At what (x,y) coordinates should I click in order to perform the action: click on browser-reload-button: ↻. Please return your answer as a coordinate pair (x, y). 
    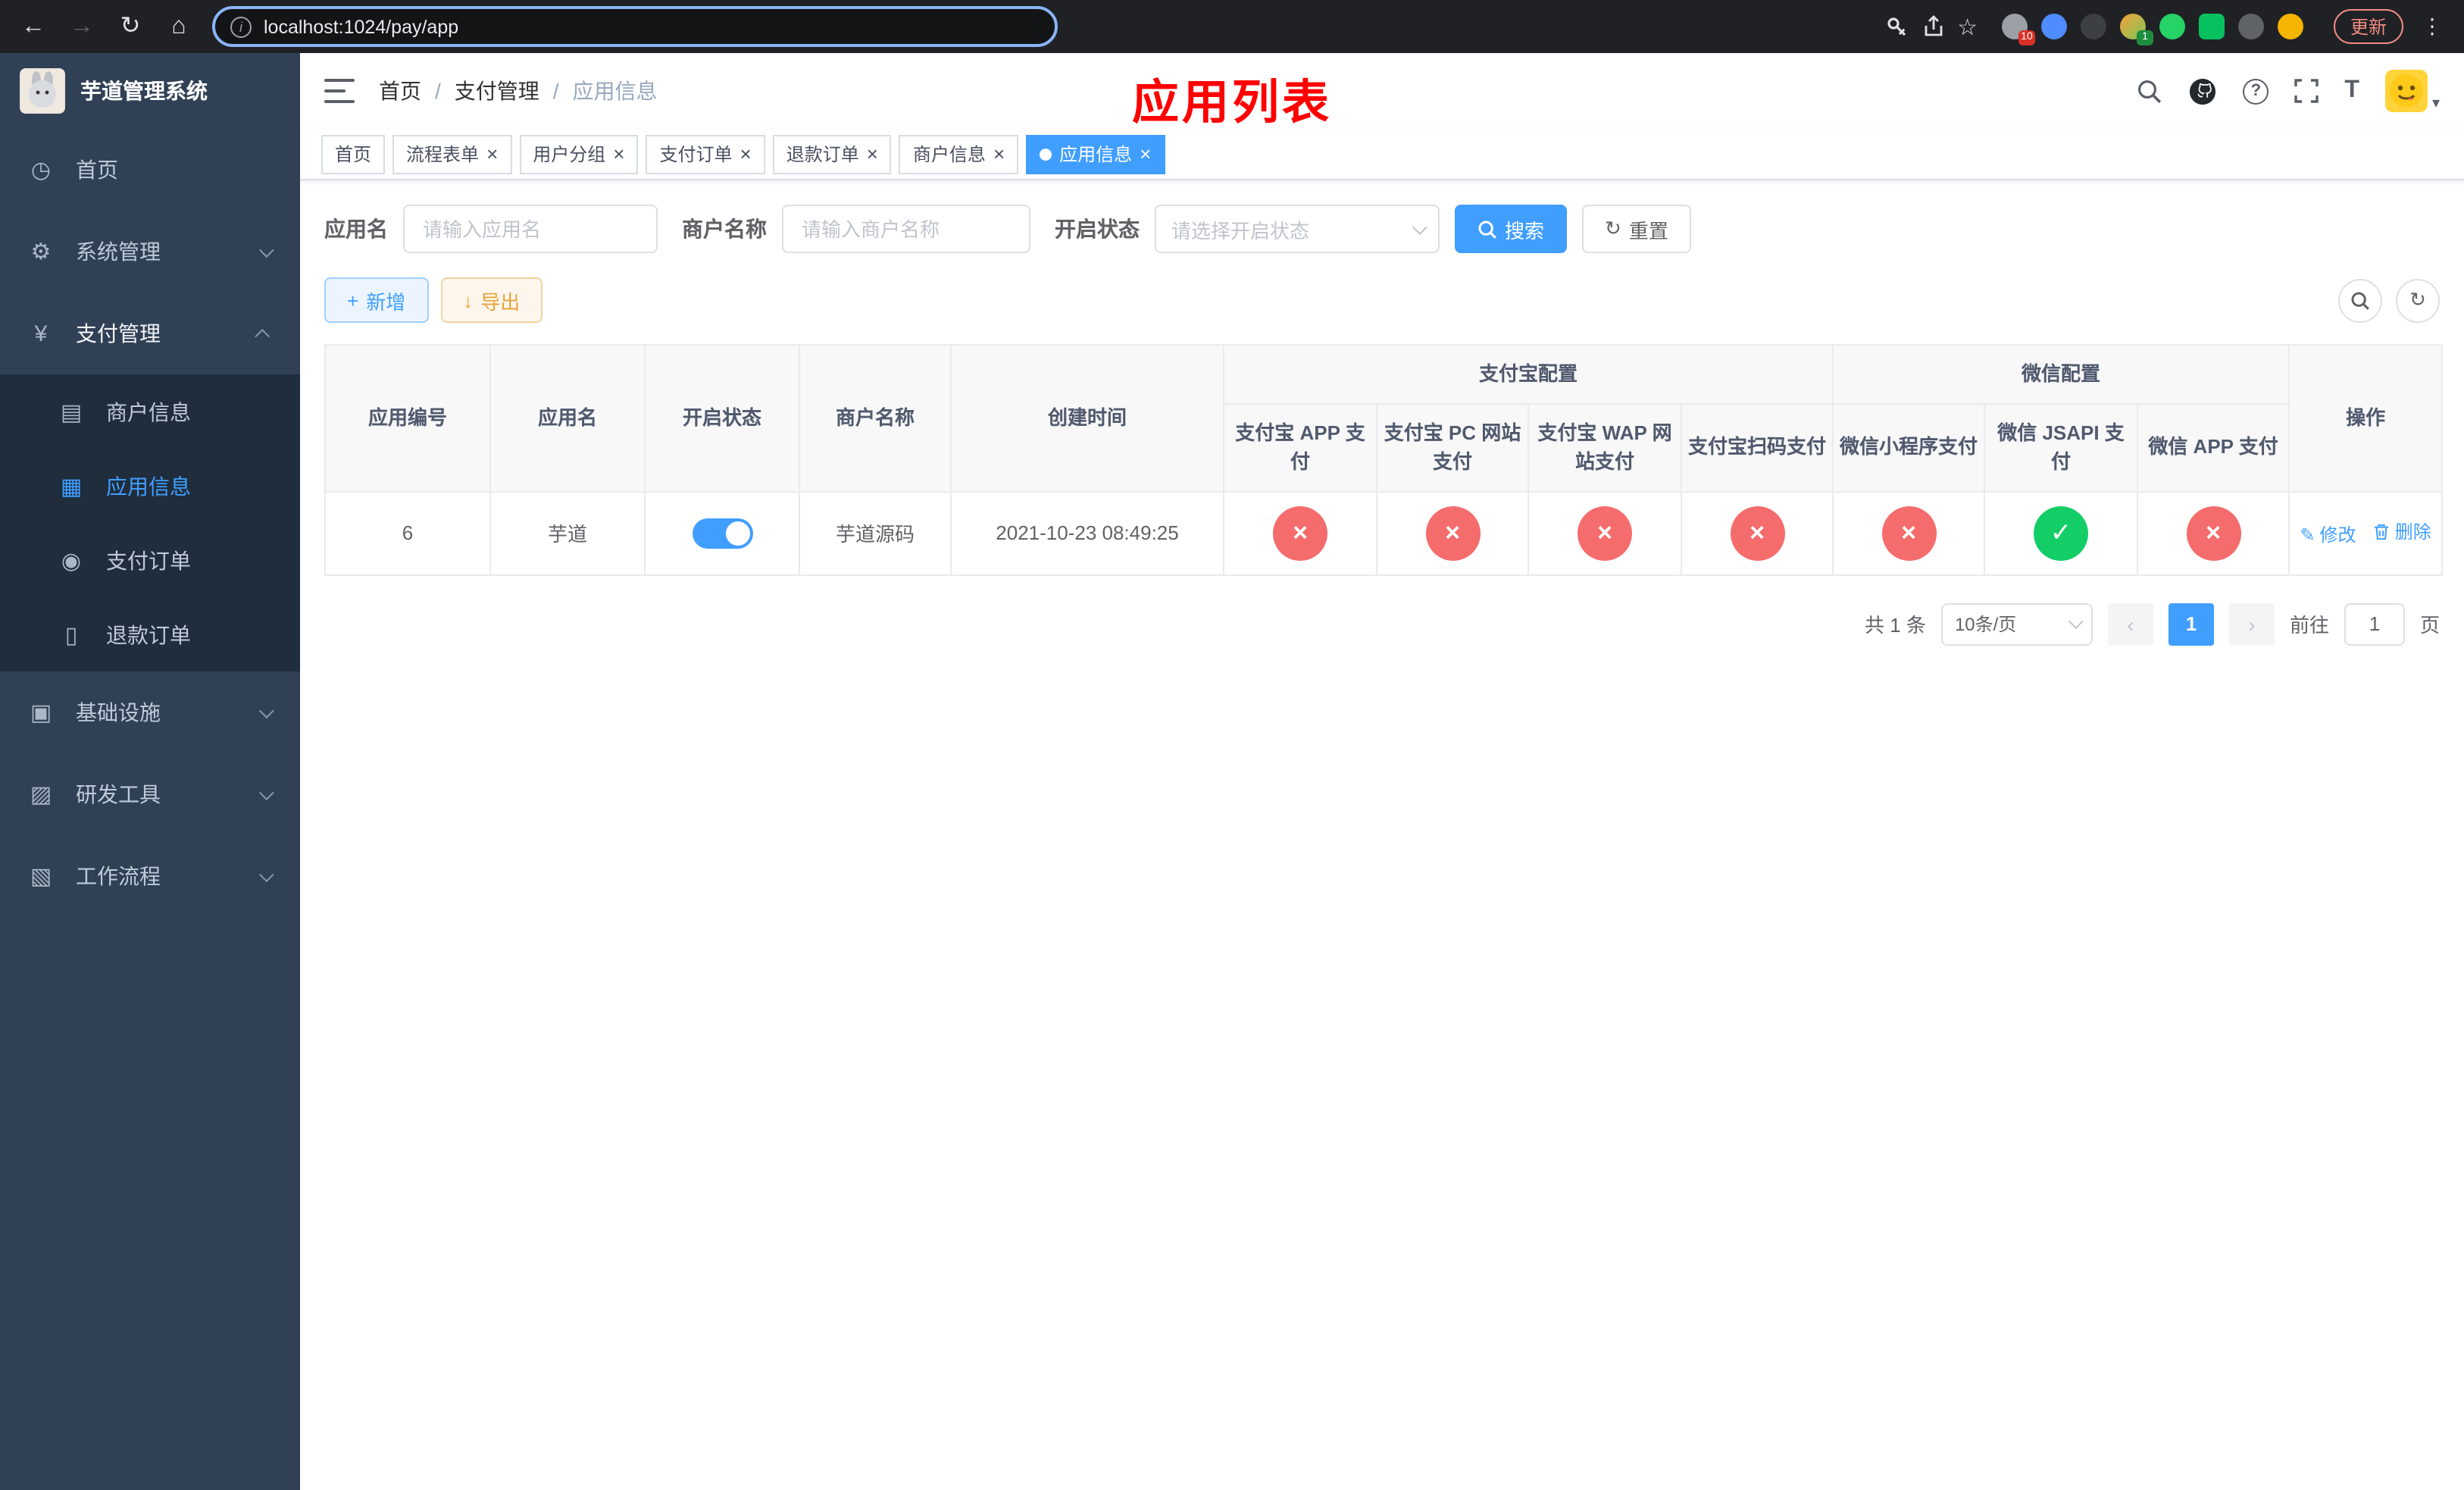
    Looking at the image, I should click on (130, 27).